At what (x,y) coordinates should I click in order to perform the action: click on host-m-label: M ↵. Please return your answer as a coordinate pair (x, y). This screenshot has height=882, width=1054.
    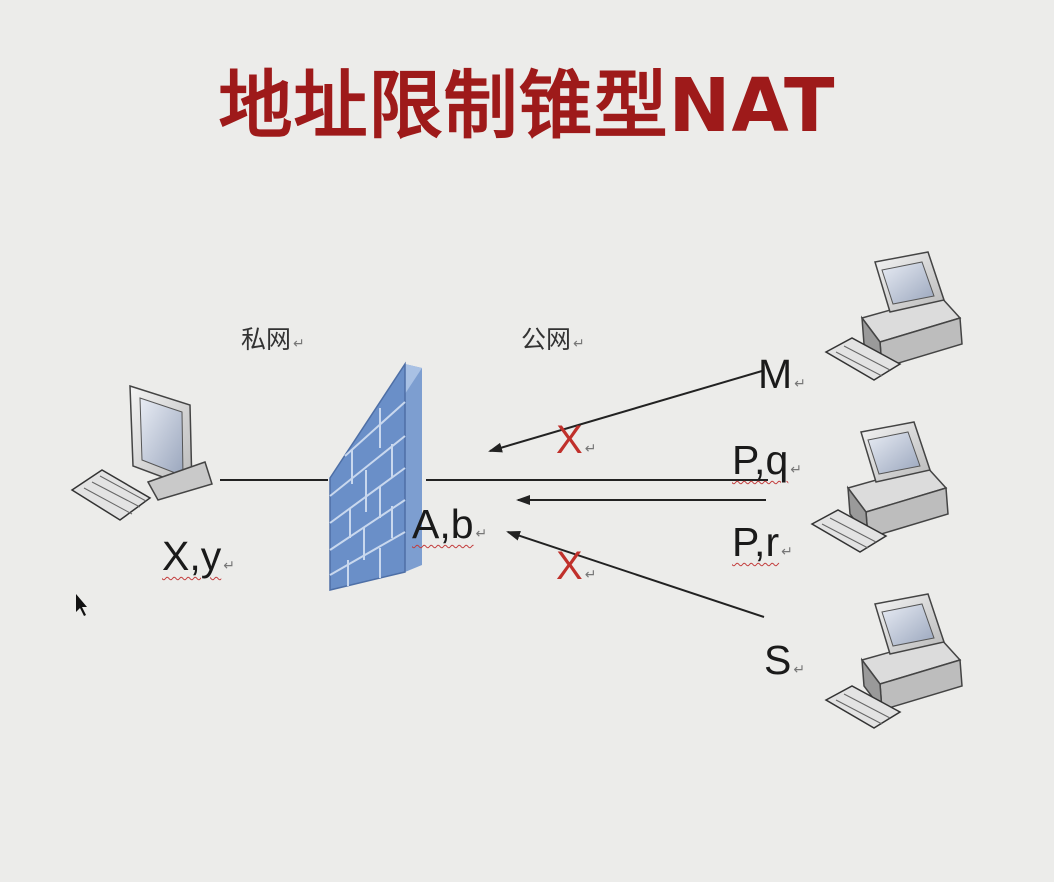
    Looking at the image, I should click on (782, 374).